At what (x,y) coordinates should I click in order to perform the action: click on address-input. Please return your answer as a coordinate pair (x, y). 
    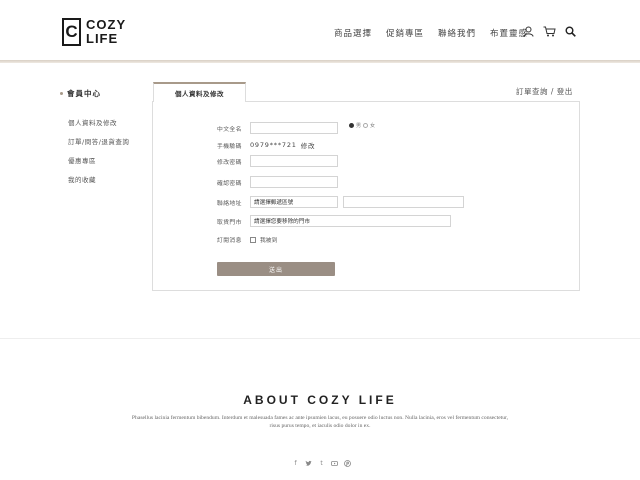
    Looking at the image, I should click on (403, 202).